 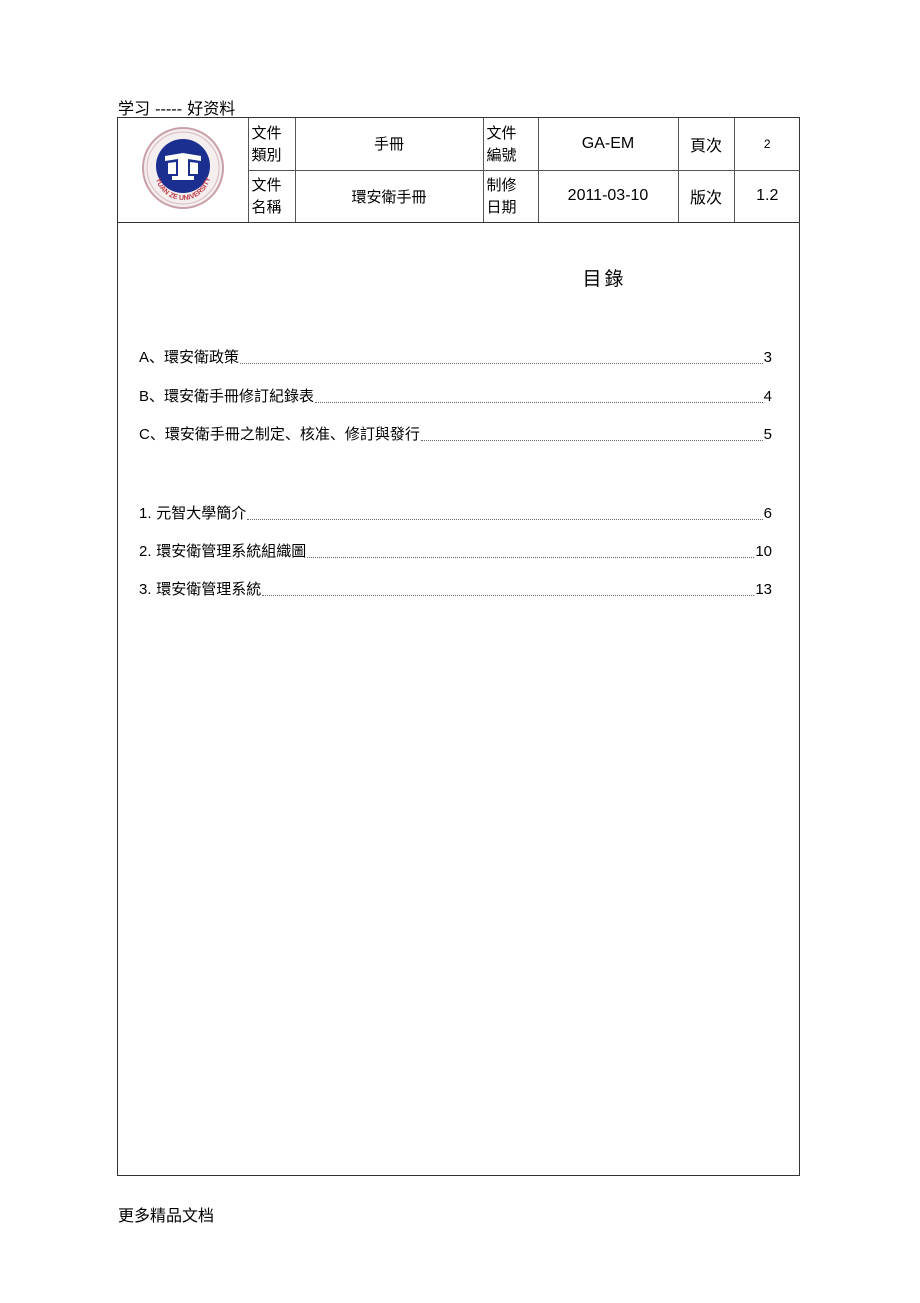 What do you see at coordinates (608, 196) in the screenshot?
I see `revision-date-value: 2011-03-10` at bounding box center [608, 196].